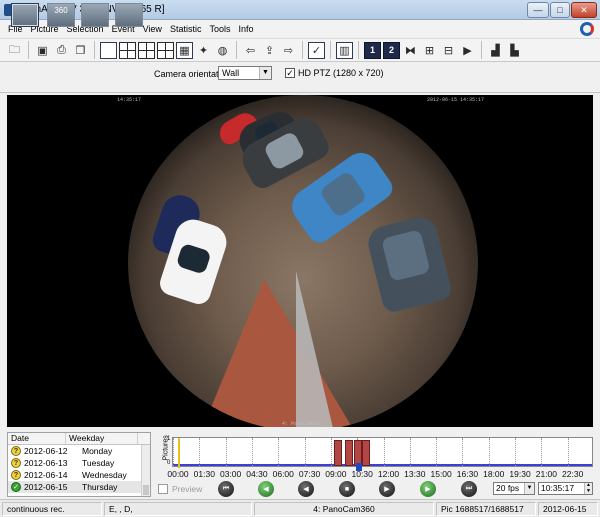 This screenshot has height=517, width=600. I want to click on save-icon: ▣, so click(42, 50).